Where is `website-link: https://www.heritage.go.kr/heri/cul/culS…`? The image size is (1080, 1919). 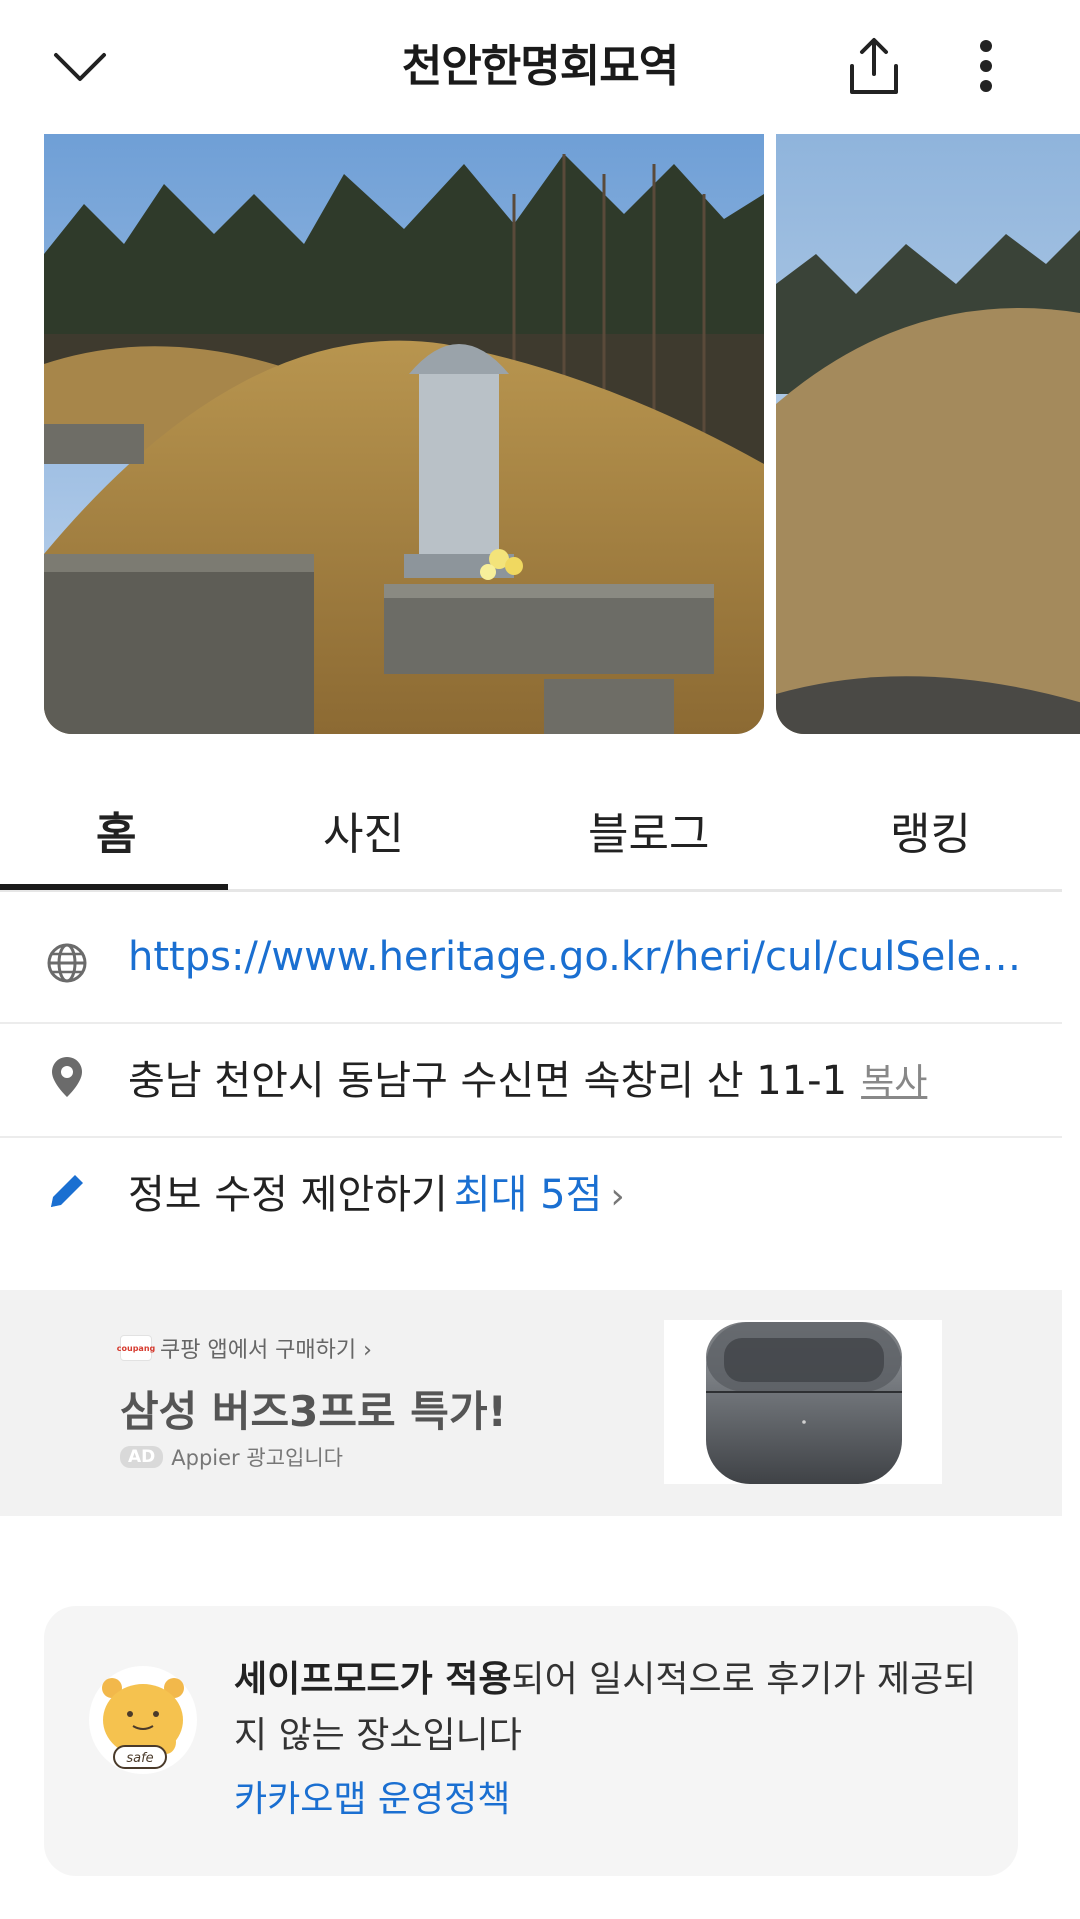
website-link: https://www.heritage.go.kr/heri/cul/culS… is located at coordinates (578, 957).